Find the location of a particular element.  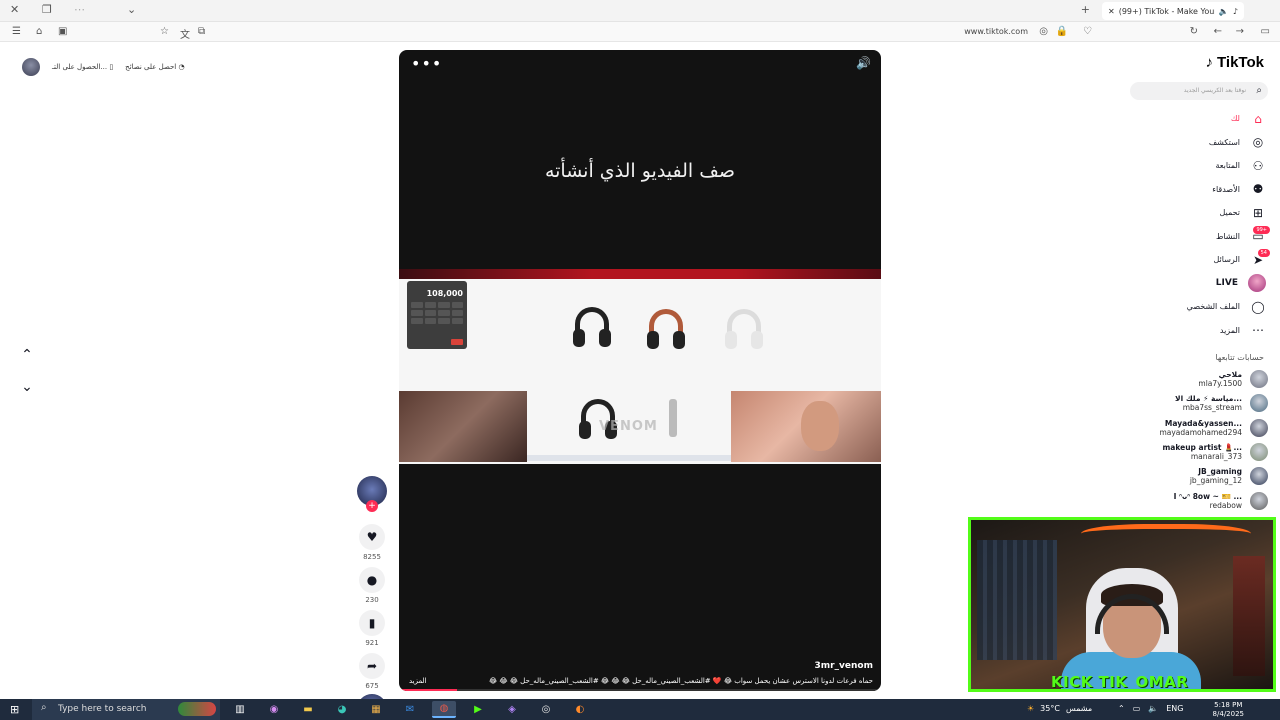

volume-icon: 🔊 is located at coordinates (863, 63).